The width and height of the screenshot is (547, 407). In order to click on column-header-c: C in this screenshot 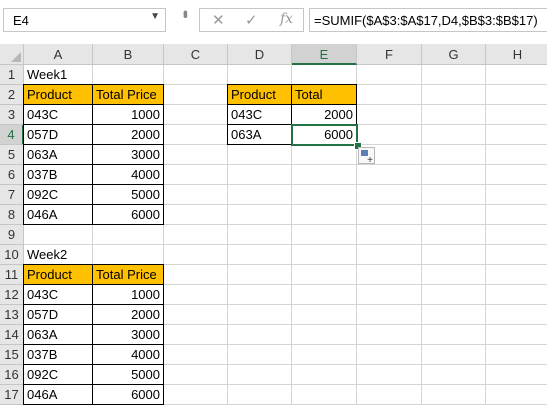, I will do `click(196, 54)`.